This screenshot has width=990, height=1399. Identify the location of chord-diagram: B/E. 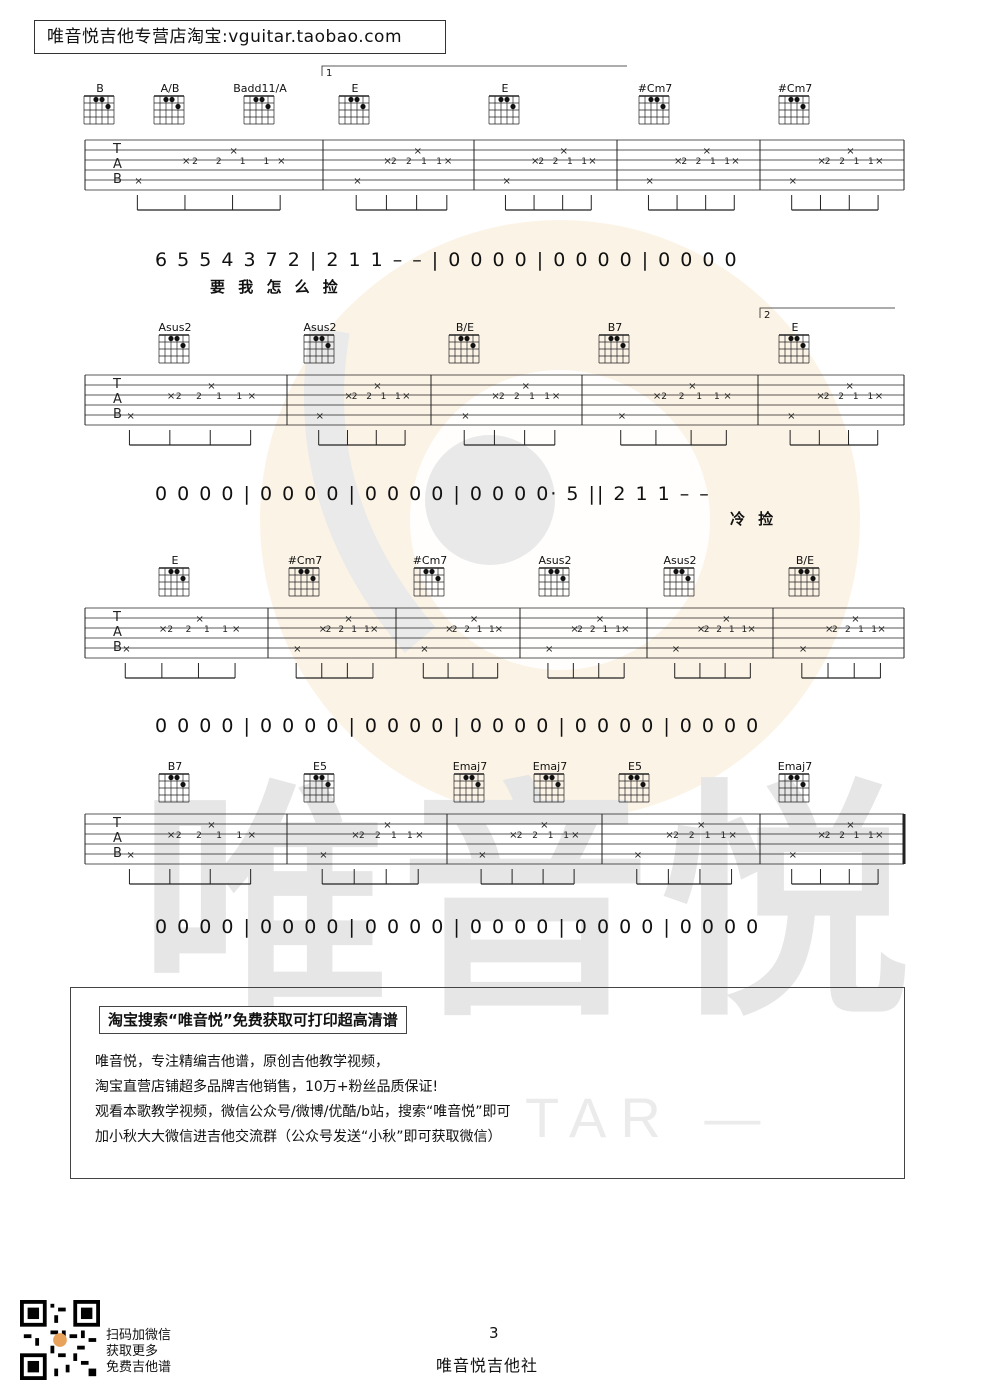
(804, 575).